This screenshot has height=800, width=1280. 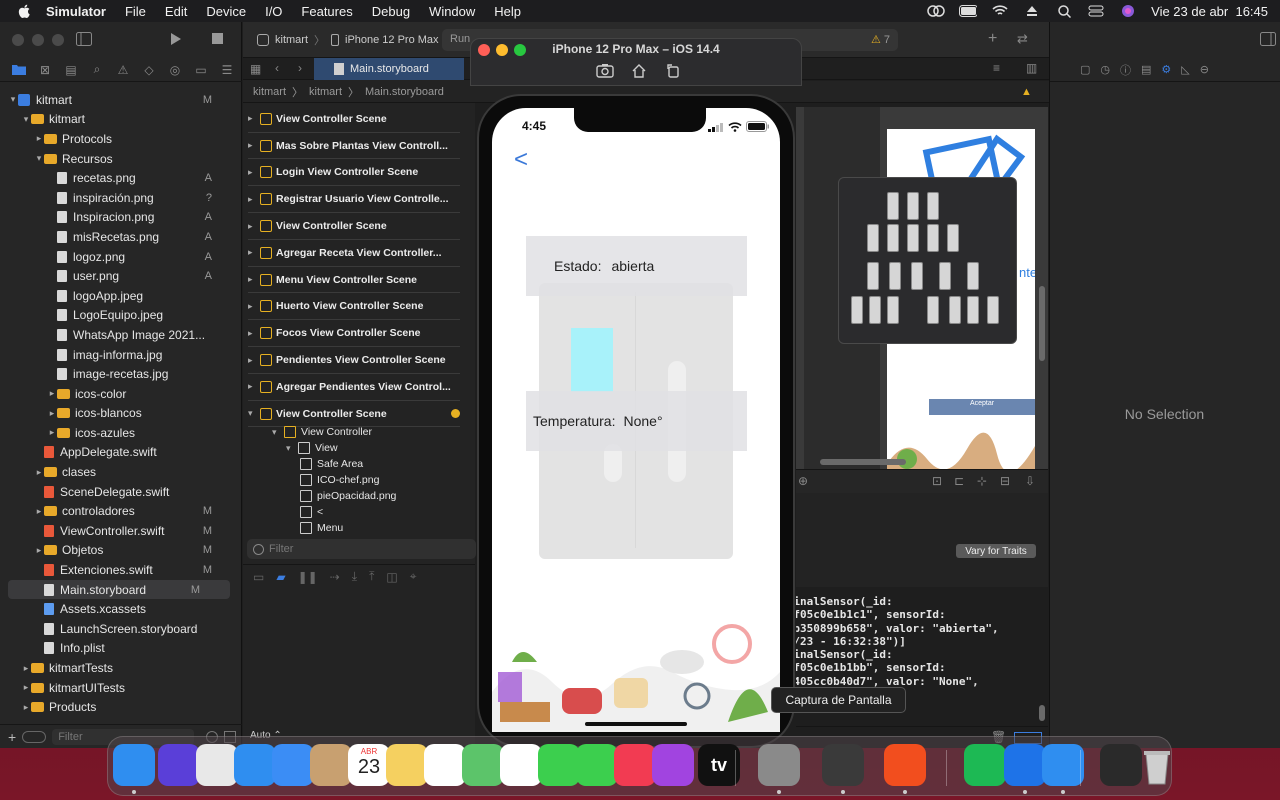 I want to click on find-icon: ⌕, so click(x=97, y=70).